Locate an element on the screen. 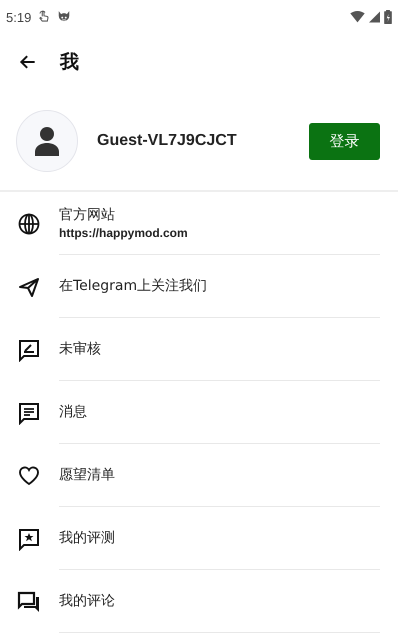 The height and width of the screenshot is (641, 404). menu-label: 我的评测 is located at coordinates (87, 538).